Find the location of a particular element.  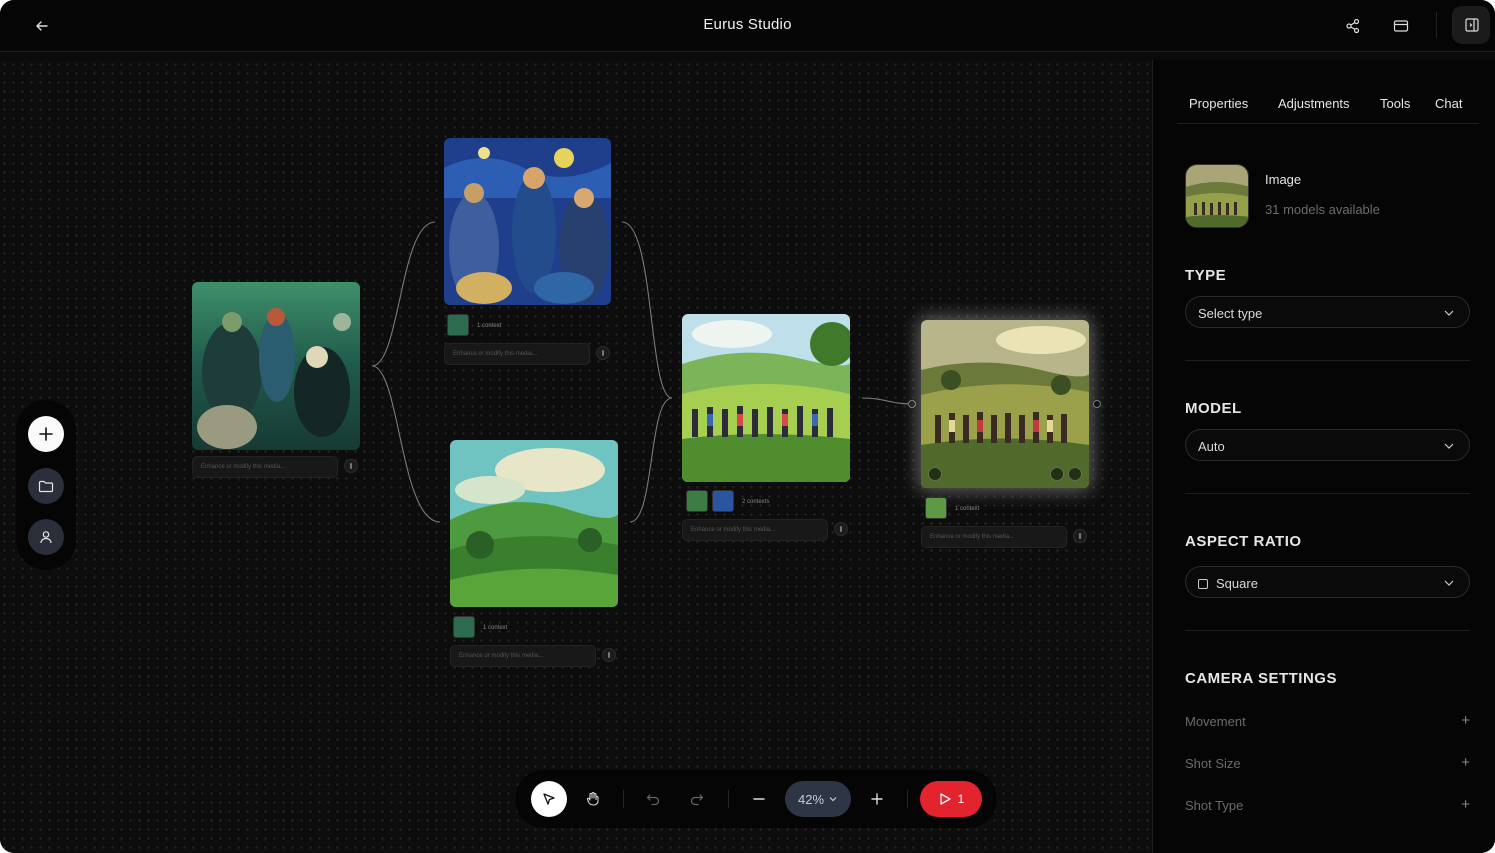

tab-tools: Tools is located at coordinates (1395, 103).